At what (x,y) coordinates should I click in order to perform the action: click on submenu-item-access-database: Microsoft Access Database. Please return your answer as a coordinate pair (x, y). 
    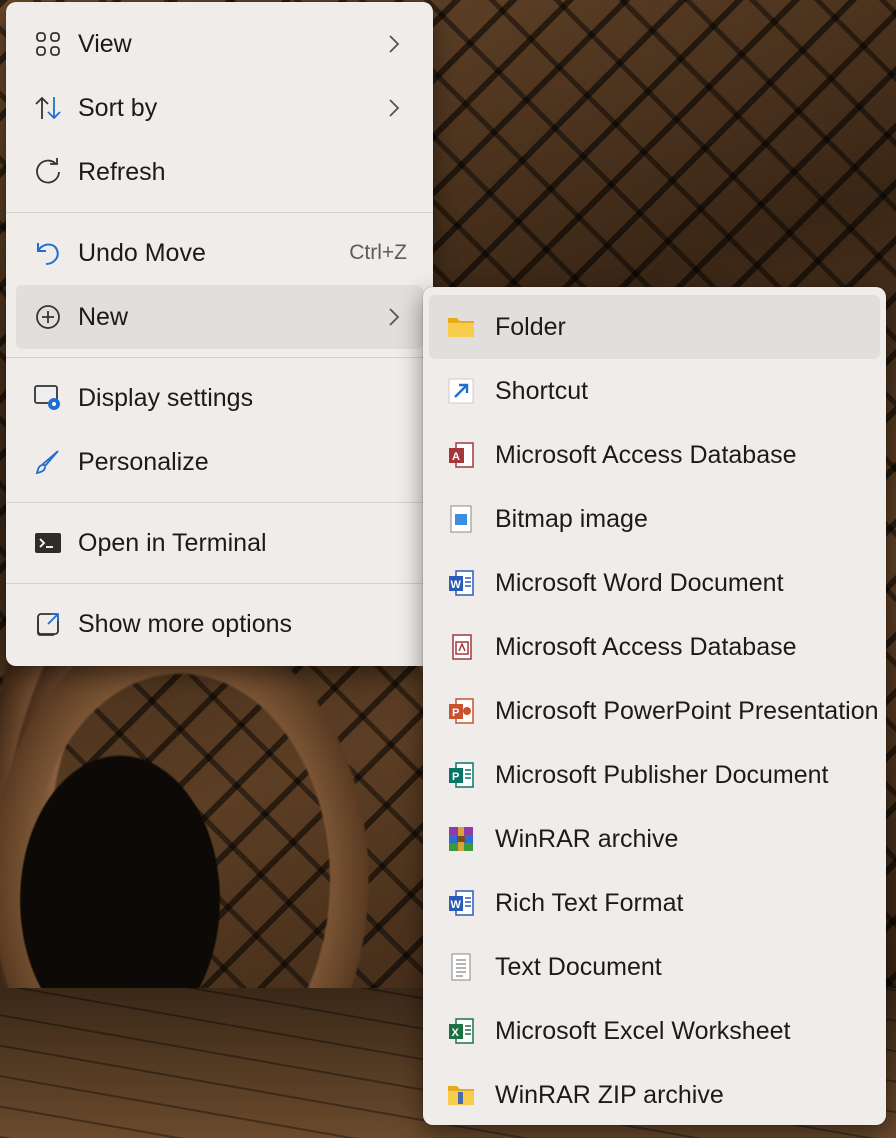
    Looking at the image, I should click on (654, 647).